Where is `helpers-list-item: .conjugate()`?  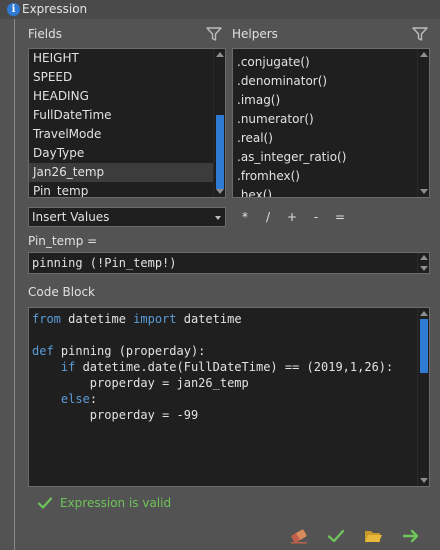
helpers-list-item: .conjugate() is located at coordinates (331, 62).